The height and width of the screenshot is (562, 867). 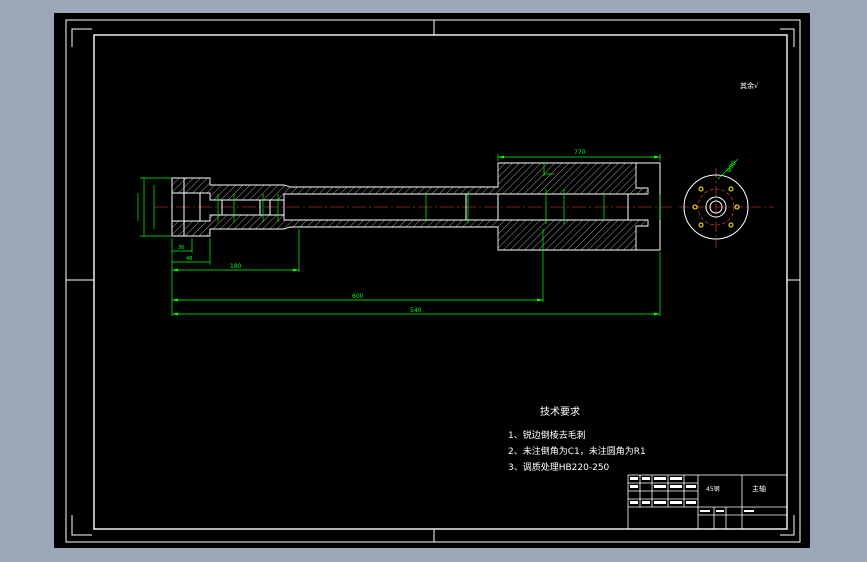 What do you see at coordinates (560, 411) in the screenshot?
I see `tech-title: 技术要求` at bounding box center [560, 411].